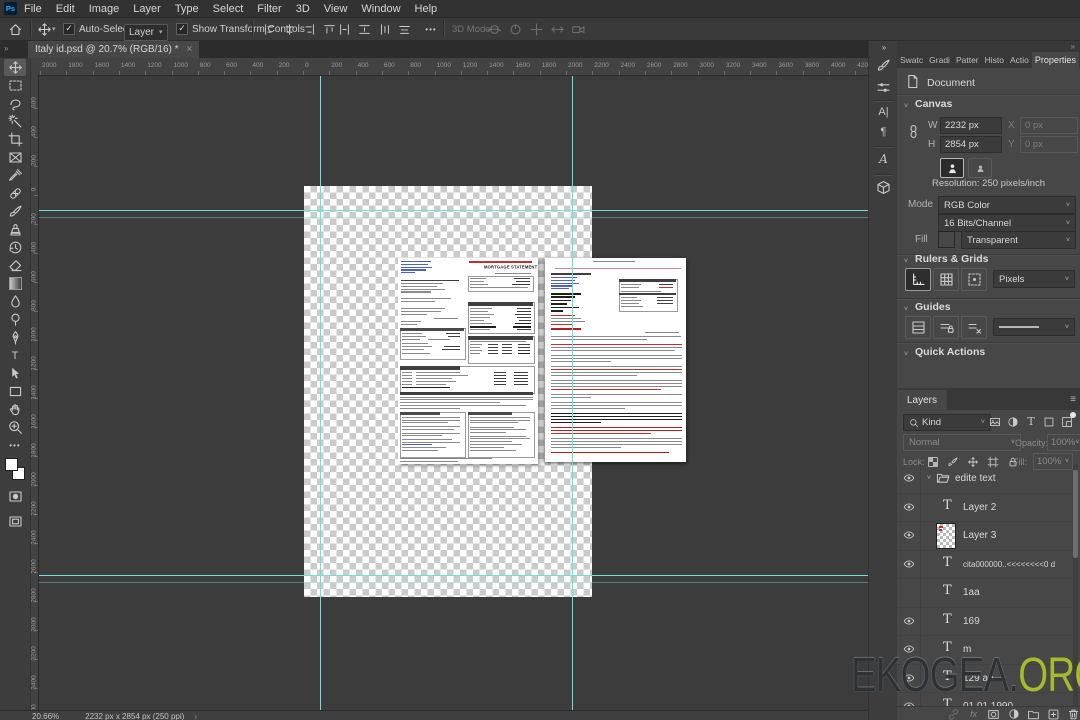 The image size is (1080, 720). What do you see at coordinates (1009, 564) in the screenshot?
I see `layer-name: cita000000..<<<<<<<<0 d` at bounding box center [1009, 564].